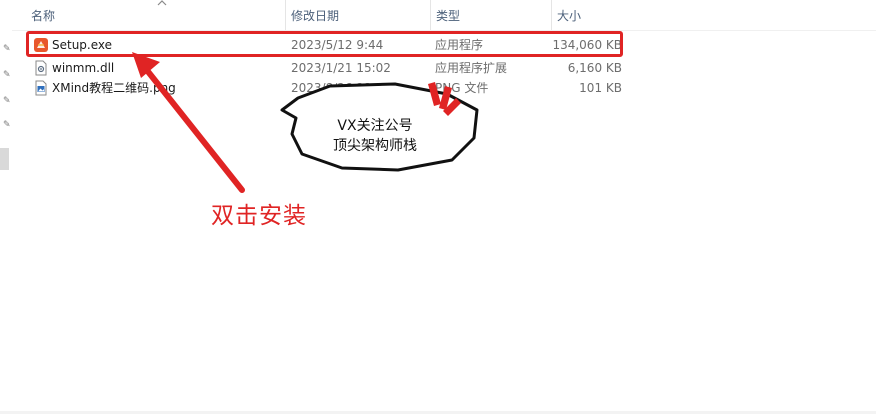 The width and height of the screenshot is (876, 414). I want to click on speech-bubble-text: VX关注公号 顶尖架构师栈, so click(375, 136).